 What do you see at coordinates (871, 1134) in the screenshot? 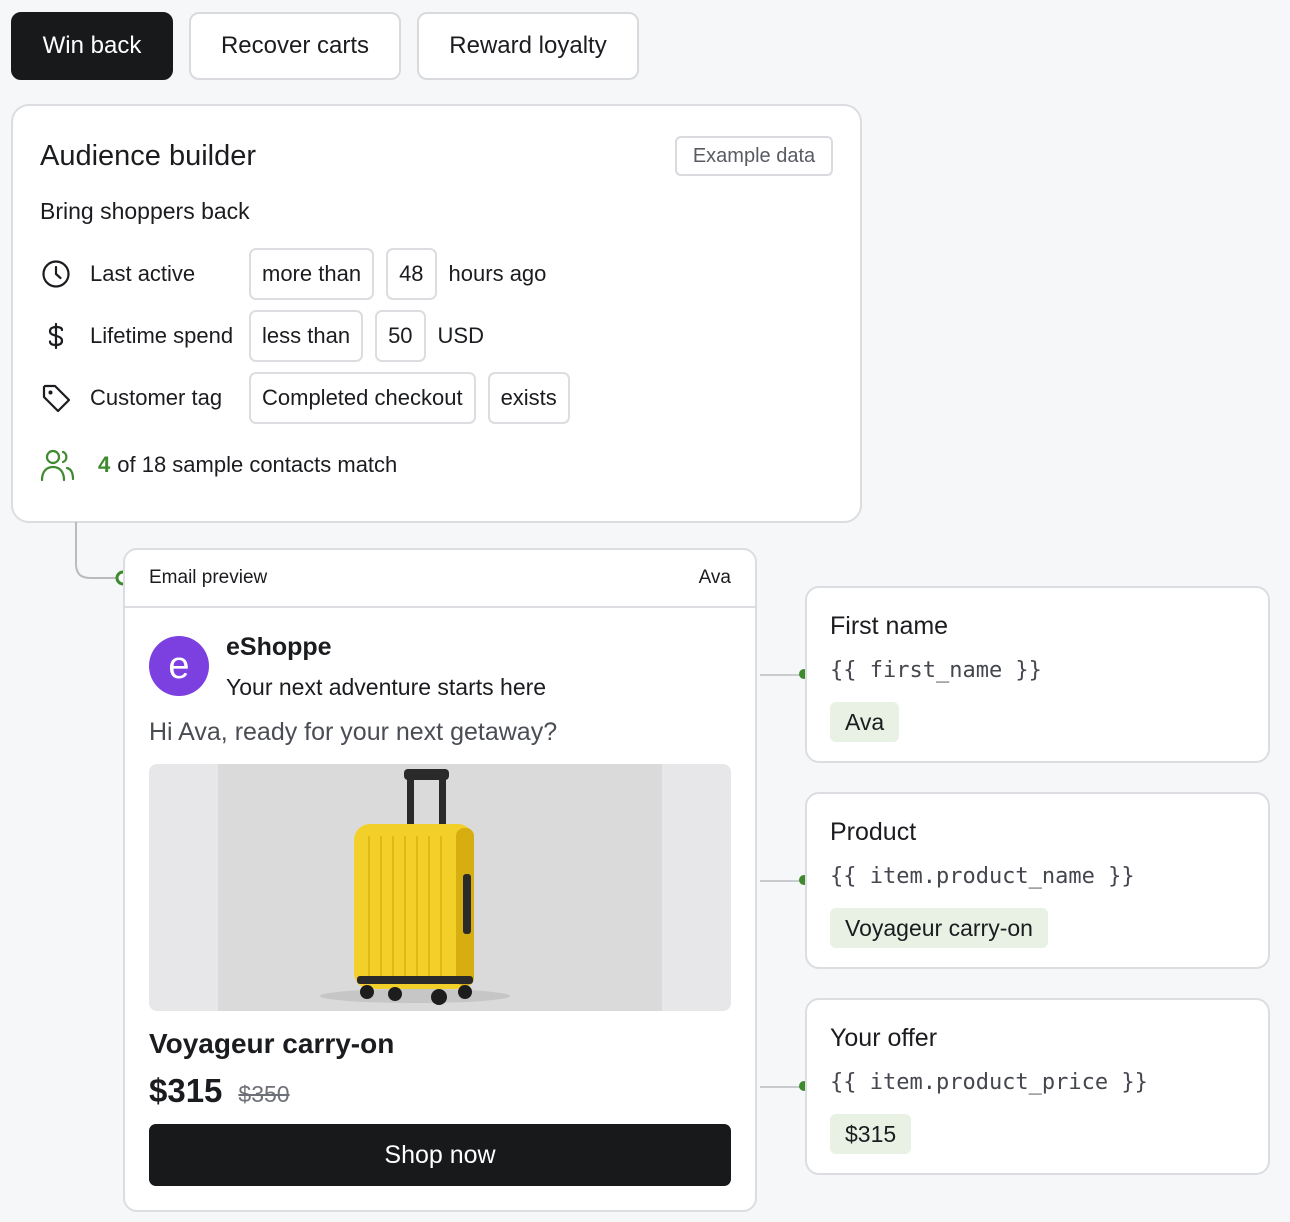
I see `variable-value: $315` at bounding box center [871, 1134].